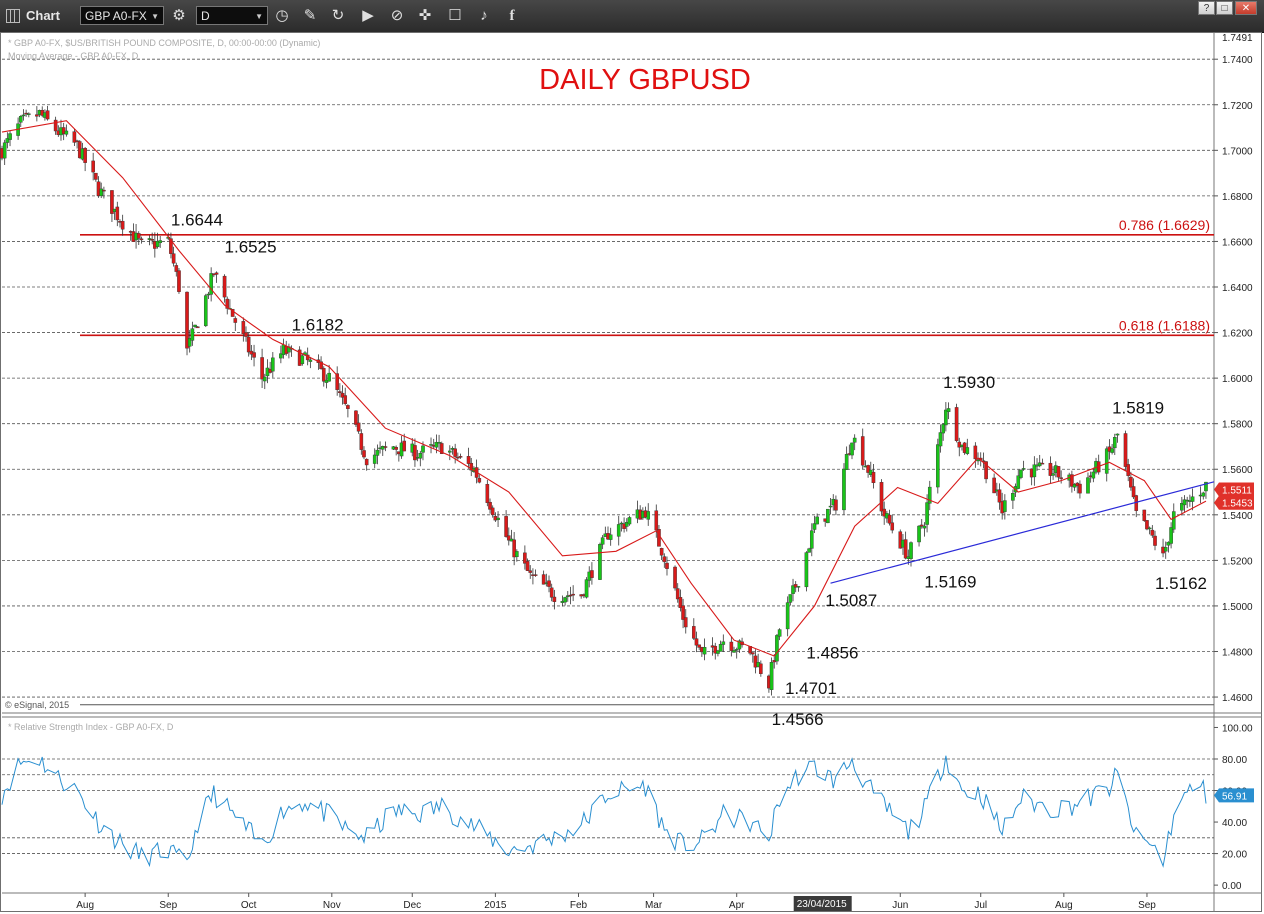  I want to click on chart-title: DAILY GBPUSD, so click(645, 80).